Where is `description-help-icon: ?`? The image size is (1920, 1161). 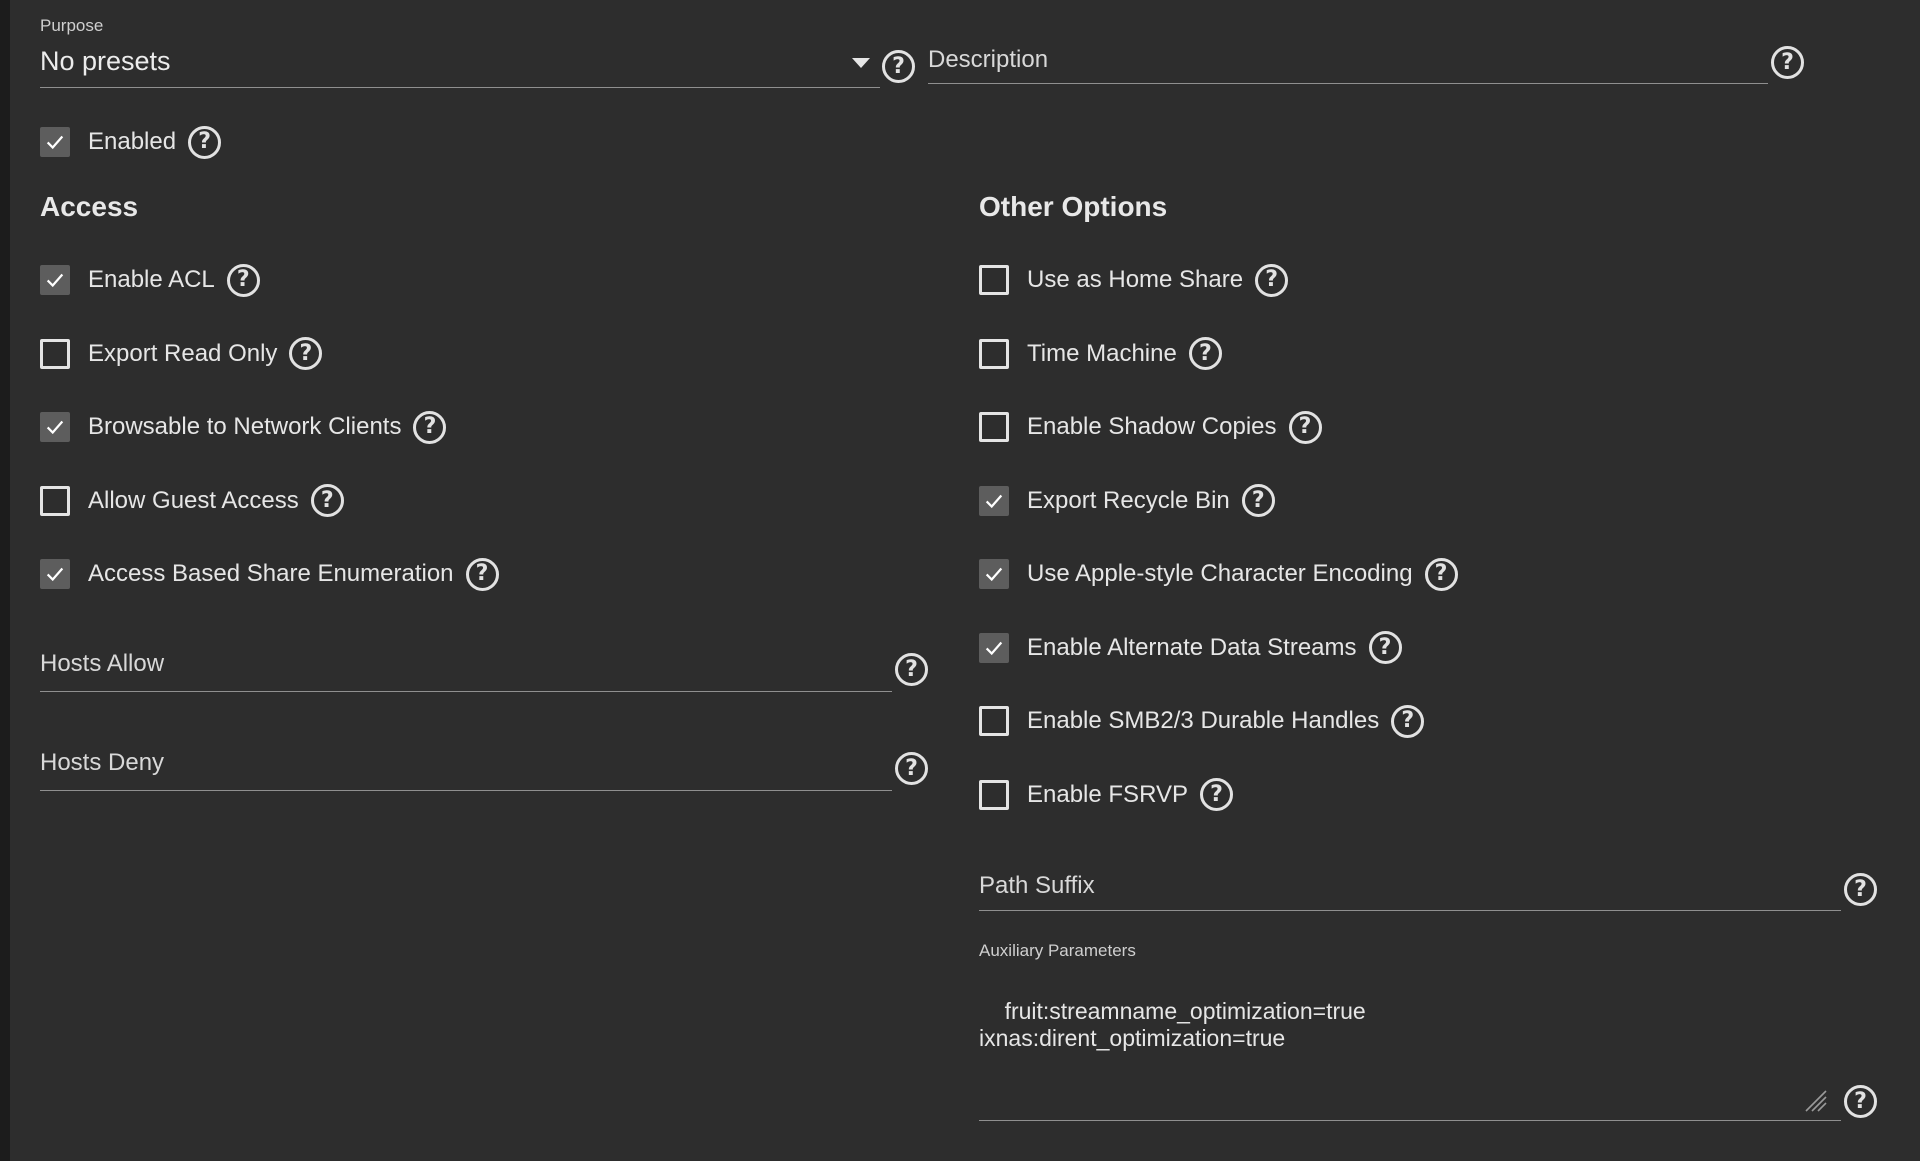
description-help-icon: ? is located at coordinates (1787, 62).